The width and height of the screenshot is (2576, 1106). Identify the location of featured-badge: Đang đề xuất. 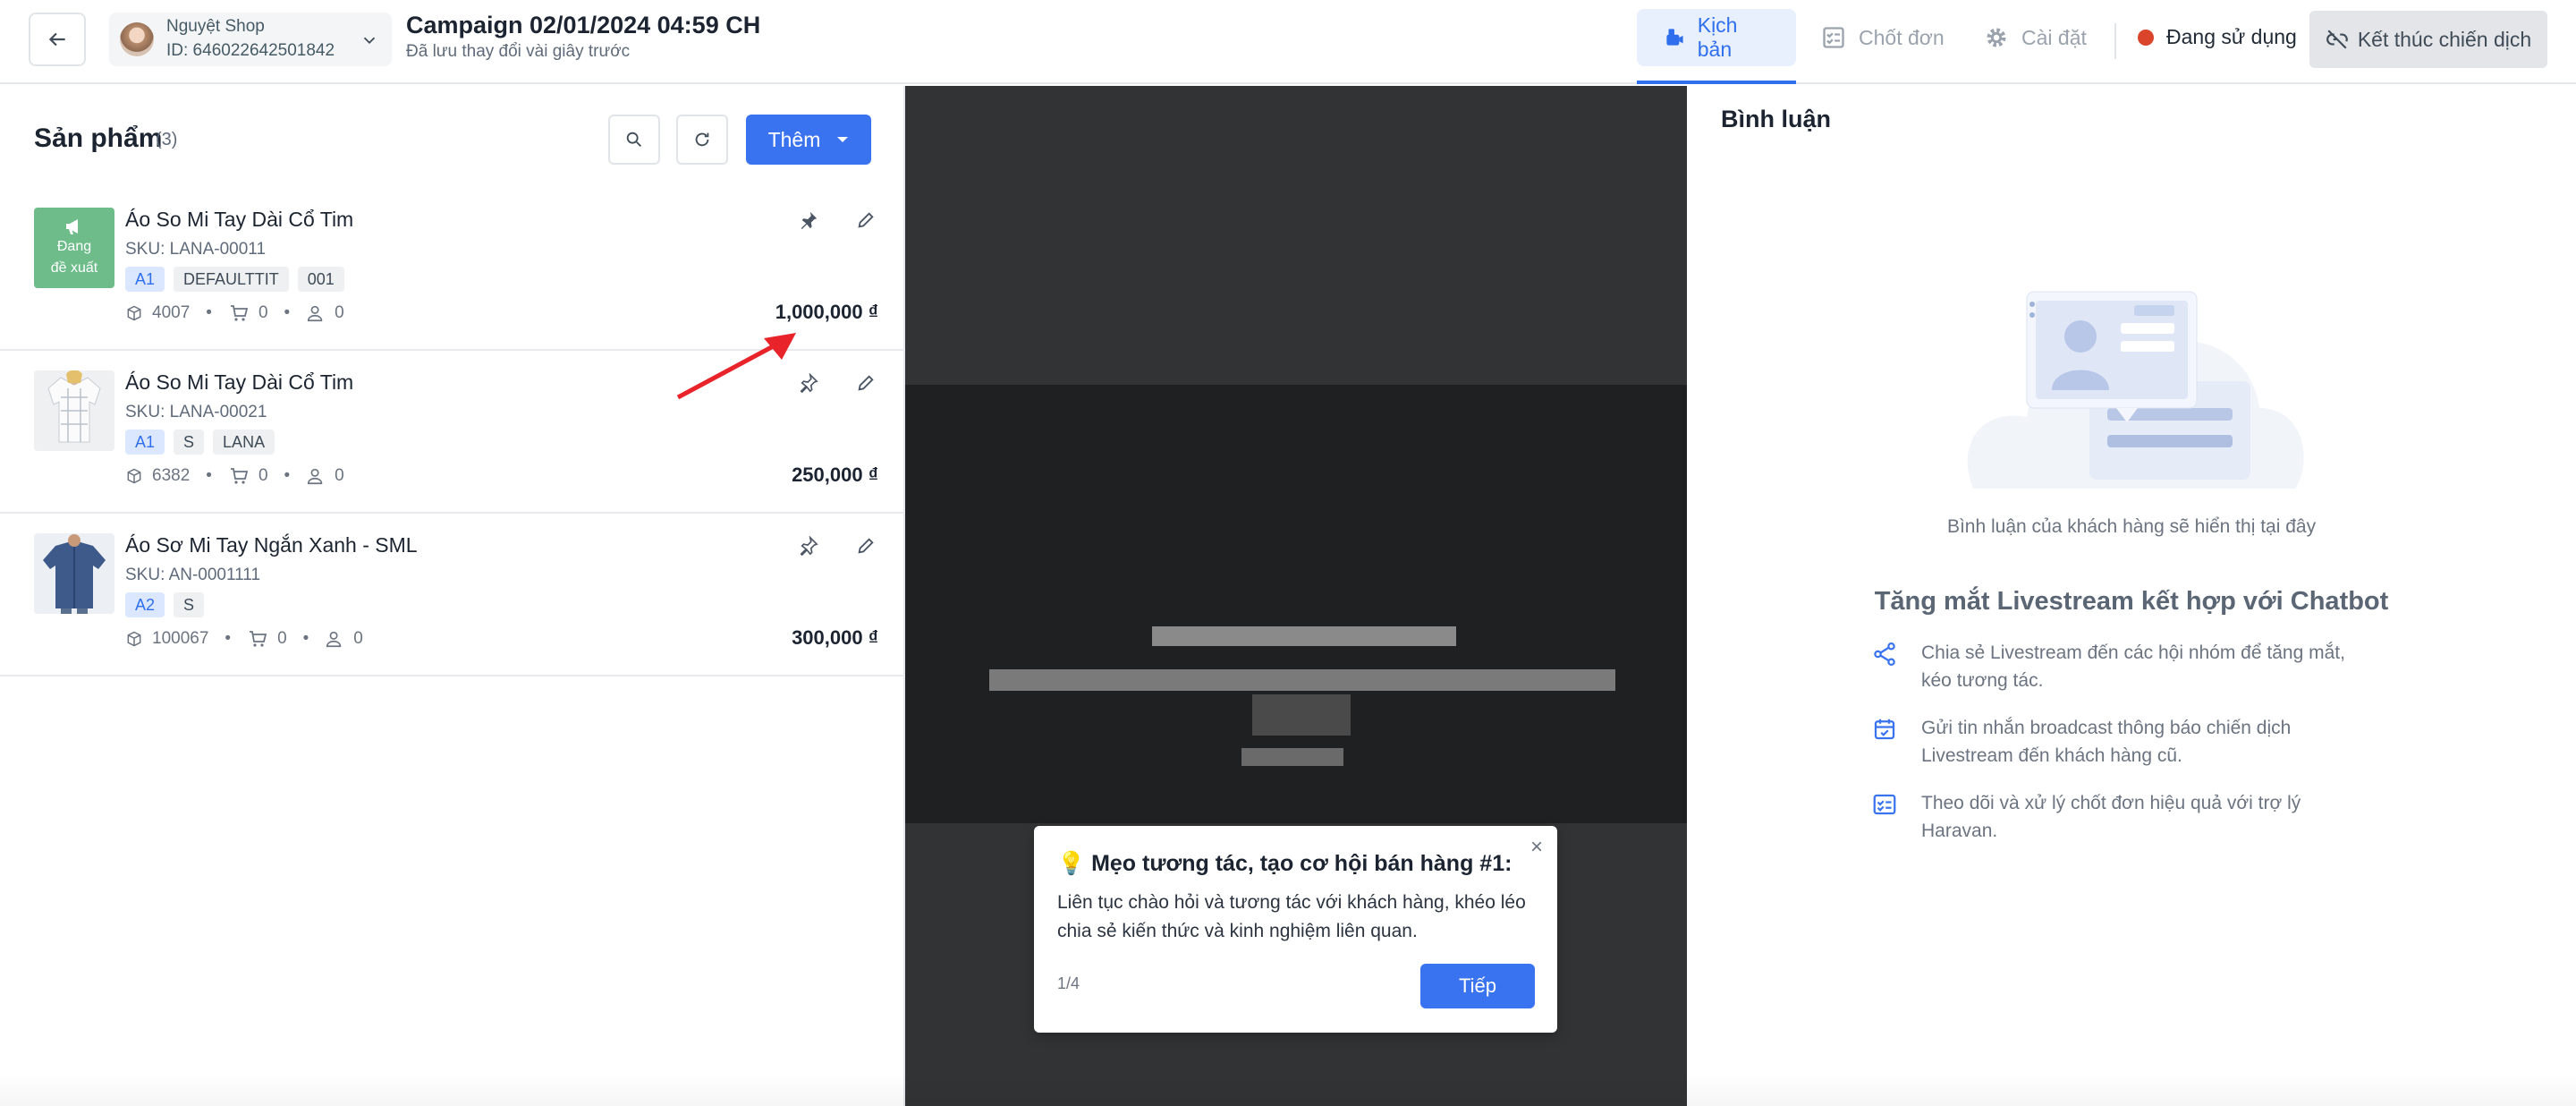
(74, 248).